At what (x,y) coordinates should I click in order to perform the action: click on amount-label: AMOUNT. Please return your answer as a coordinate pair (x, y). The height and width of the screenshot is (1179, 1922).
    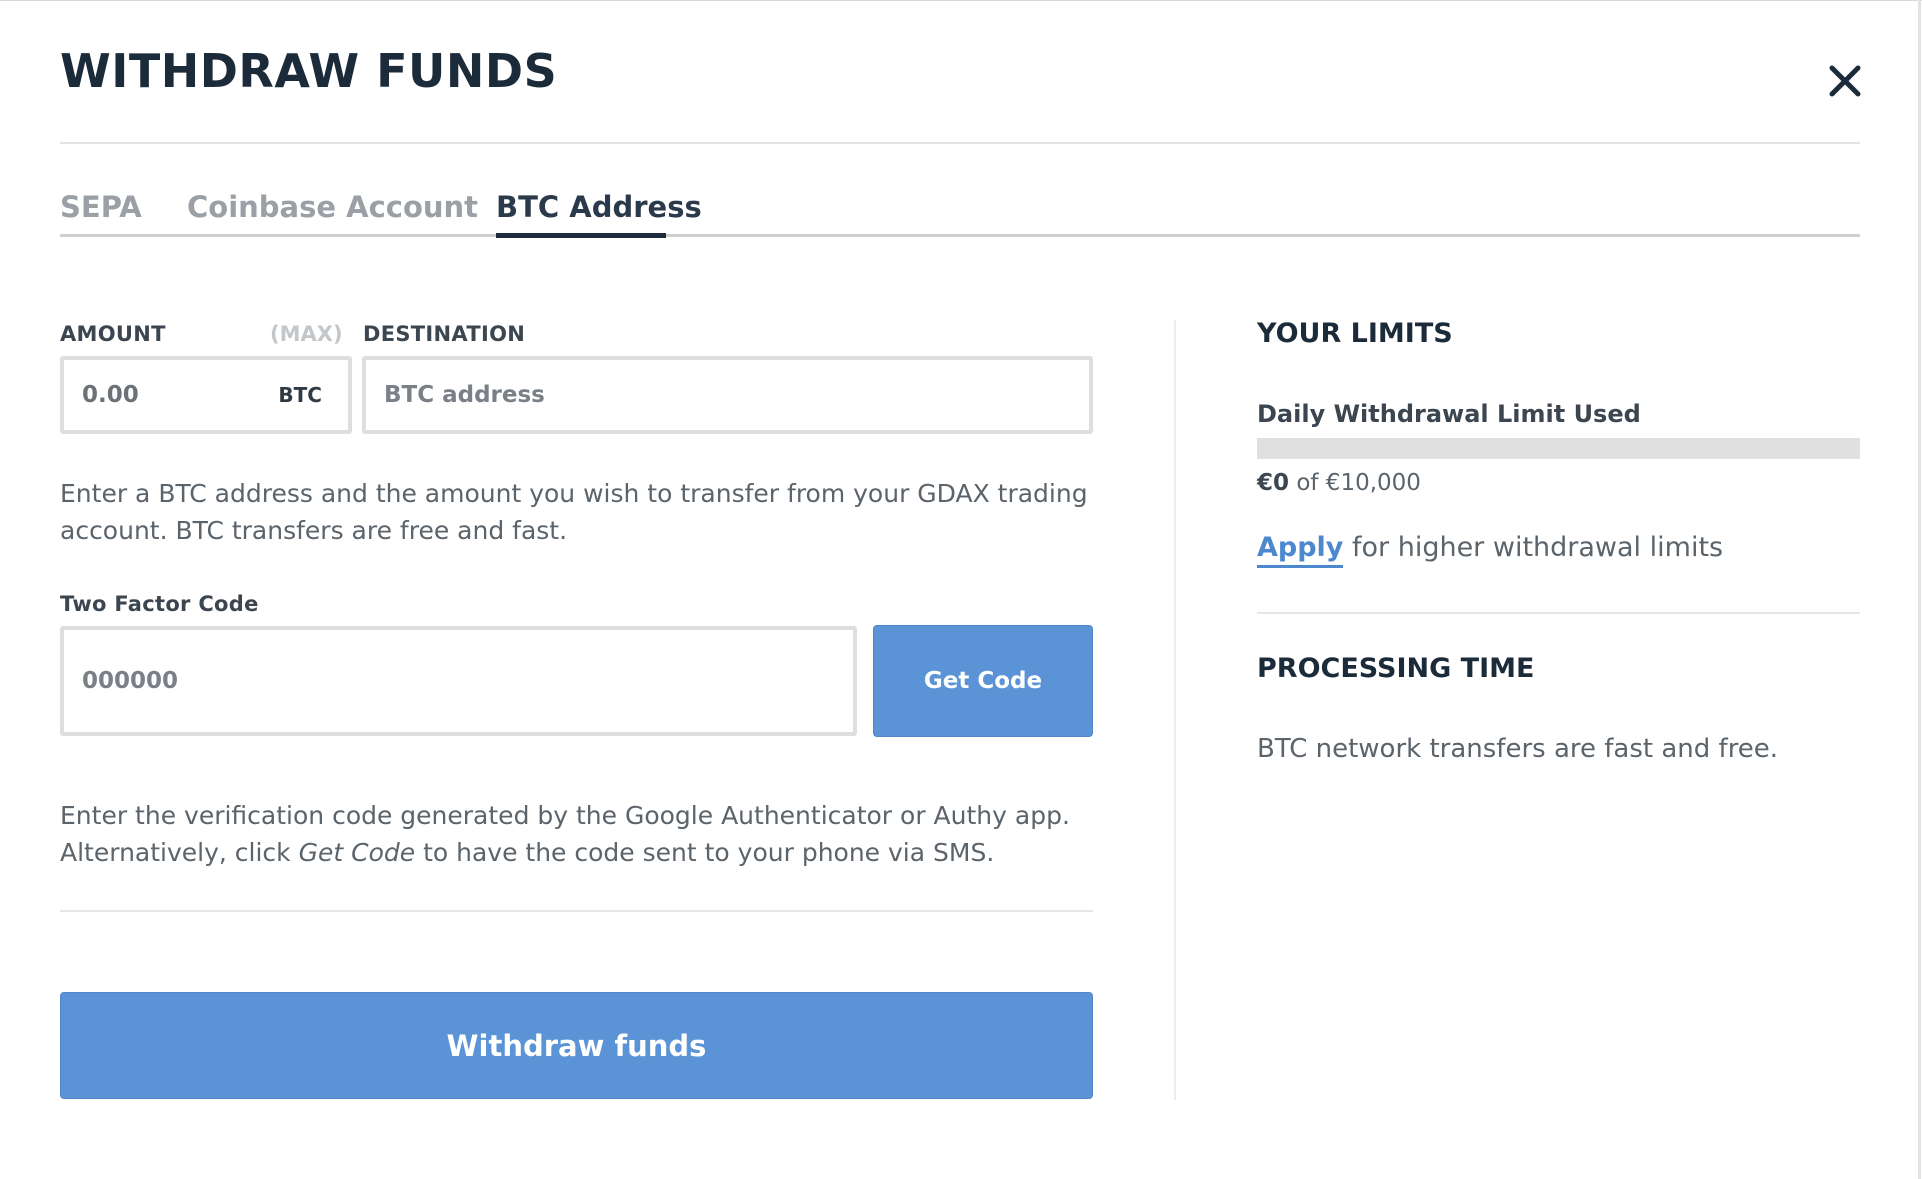
    Looking at the image, I should click on (113, 334).